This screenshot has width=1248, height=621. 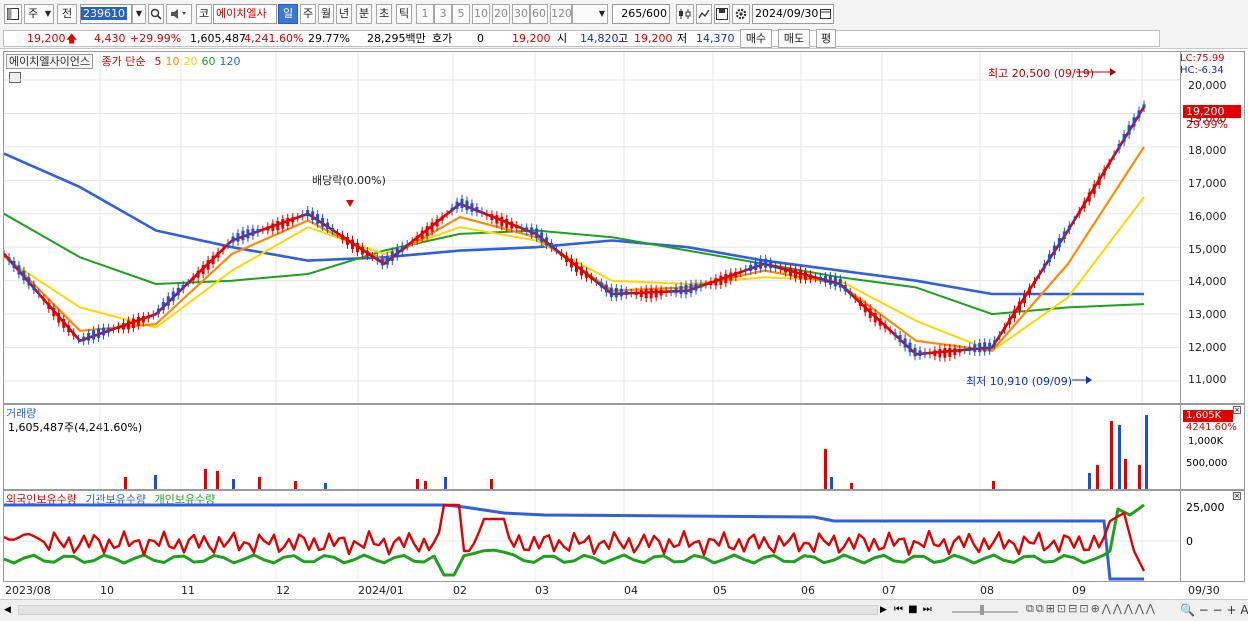 What do you see at coordinates (461, 14) in the screenshot?
I see `interval-button-2: 5` at bounding box center [461, 14].